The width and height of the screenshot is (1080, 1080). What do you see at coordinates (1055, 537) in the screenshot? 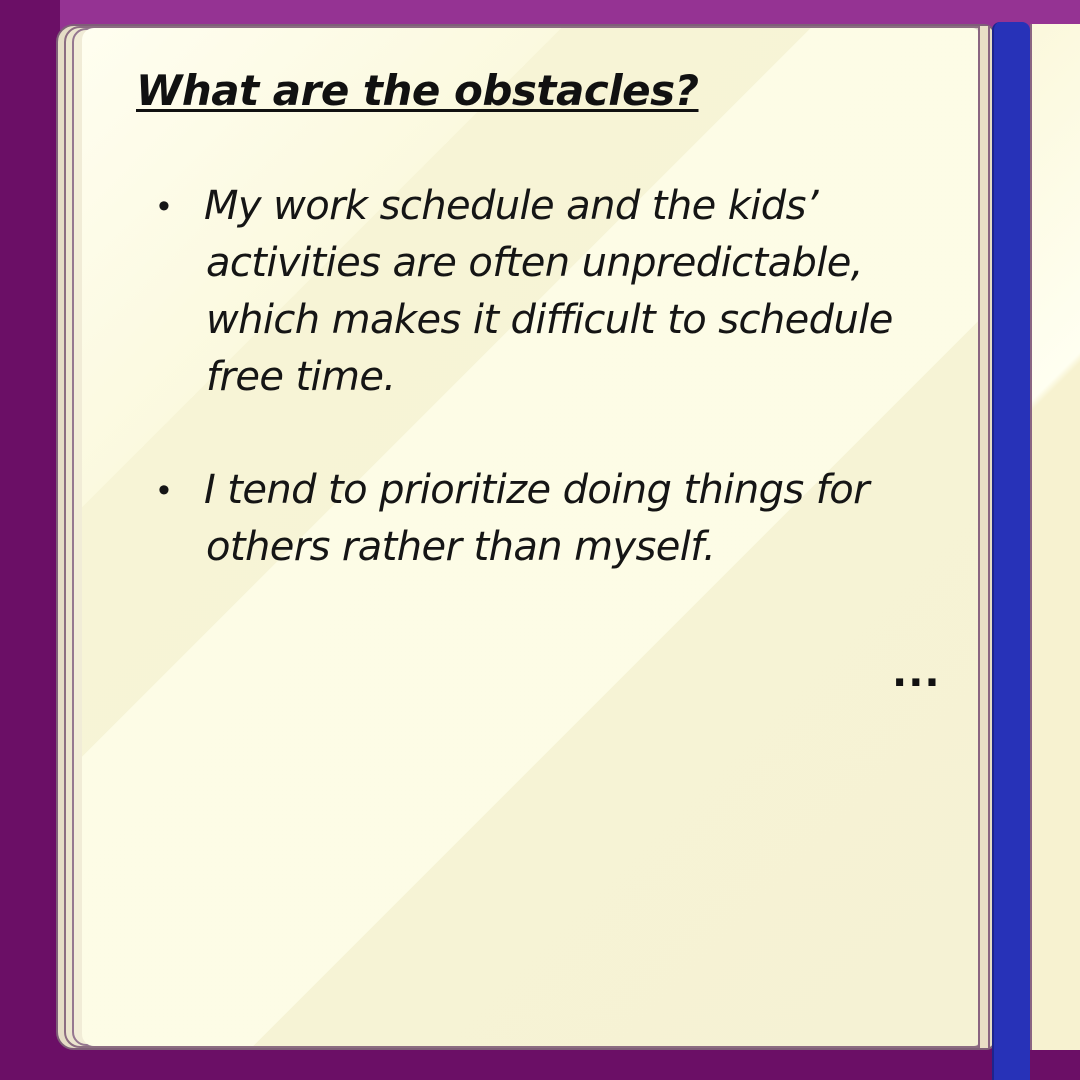
I see `adjacent-page` at bounding box center [1055, 537].